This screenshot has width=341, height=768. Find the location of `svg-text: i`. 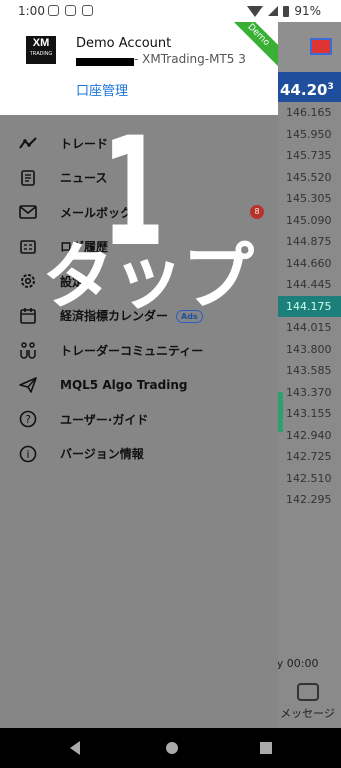

svg-text: i is located at coordinates (27, 454).